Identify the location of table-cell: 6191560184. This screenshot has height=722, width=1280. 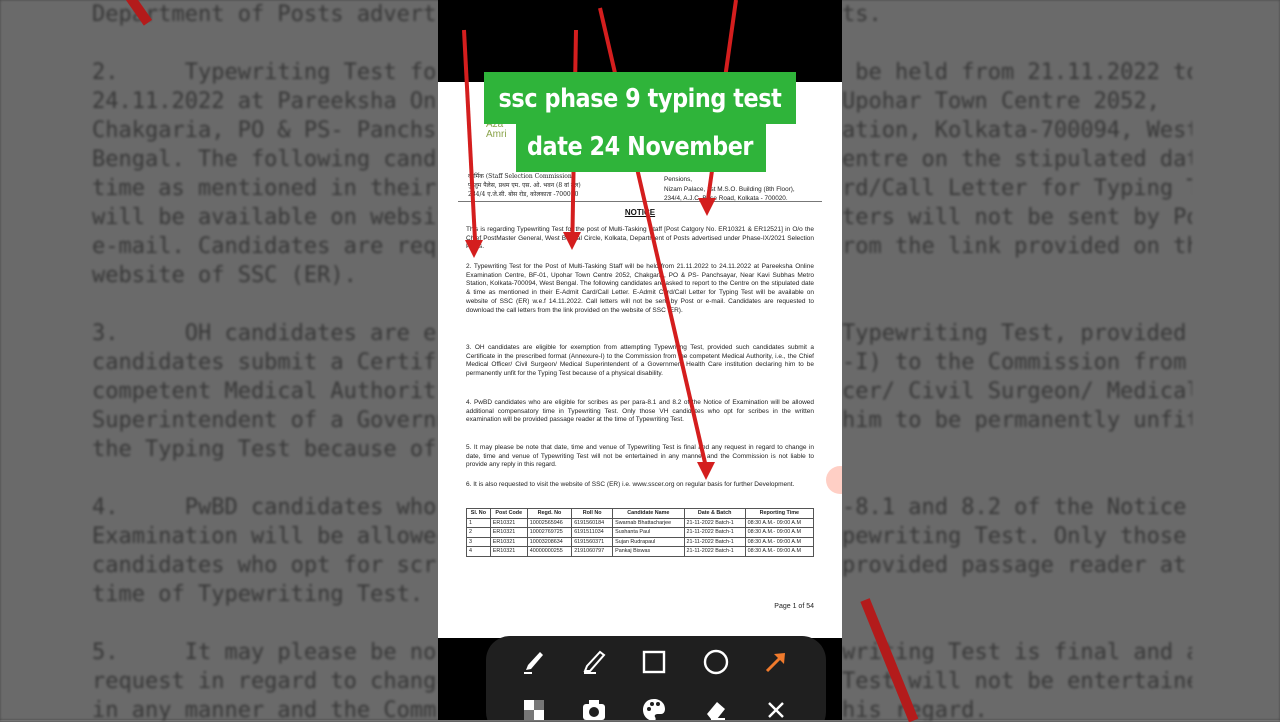
(592, 523).